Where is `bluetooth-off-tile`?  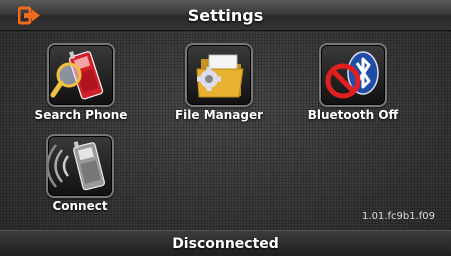 bluetooth-off-tile is located at coordinates (353, 75).